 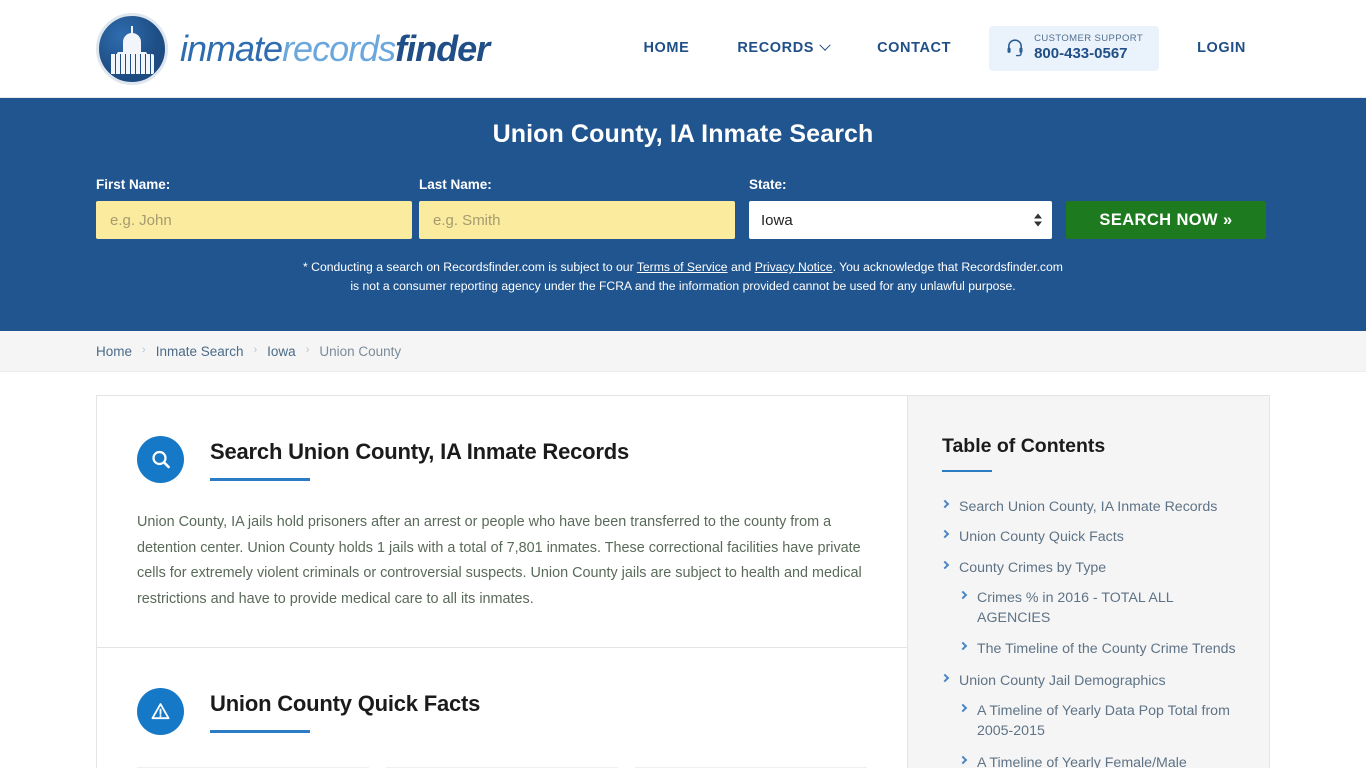 I want to click on breadcrumb-item-inmate-search: Inmate Search, so click(x=200, y=351).